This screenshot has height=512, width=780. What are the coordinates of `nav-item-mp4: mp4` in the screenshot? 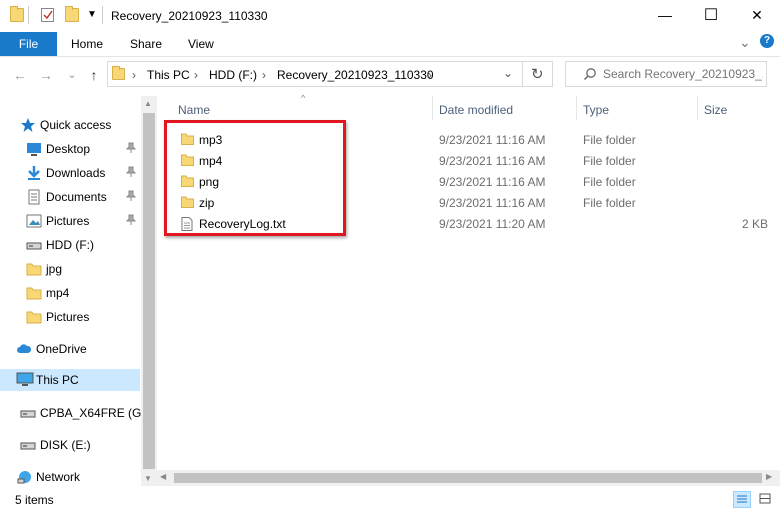 It's located at (70, 293).